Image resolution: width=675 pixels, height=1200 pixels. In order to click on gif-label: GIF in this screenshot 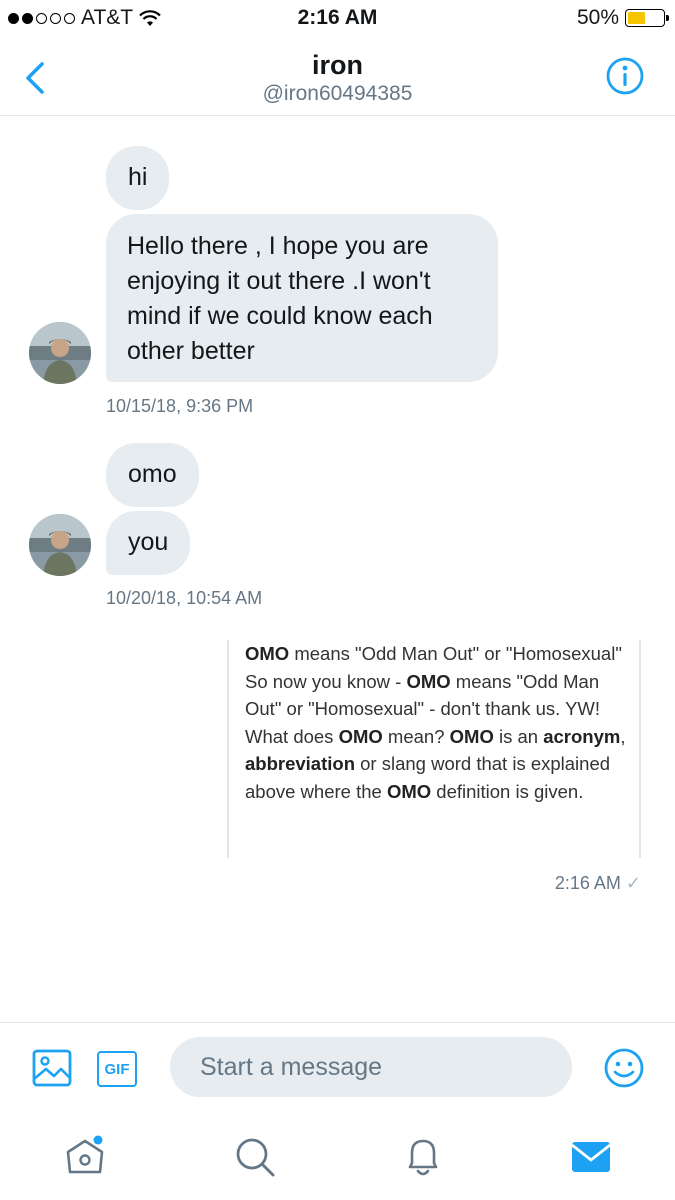, I will do `click(117, 1069)`.